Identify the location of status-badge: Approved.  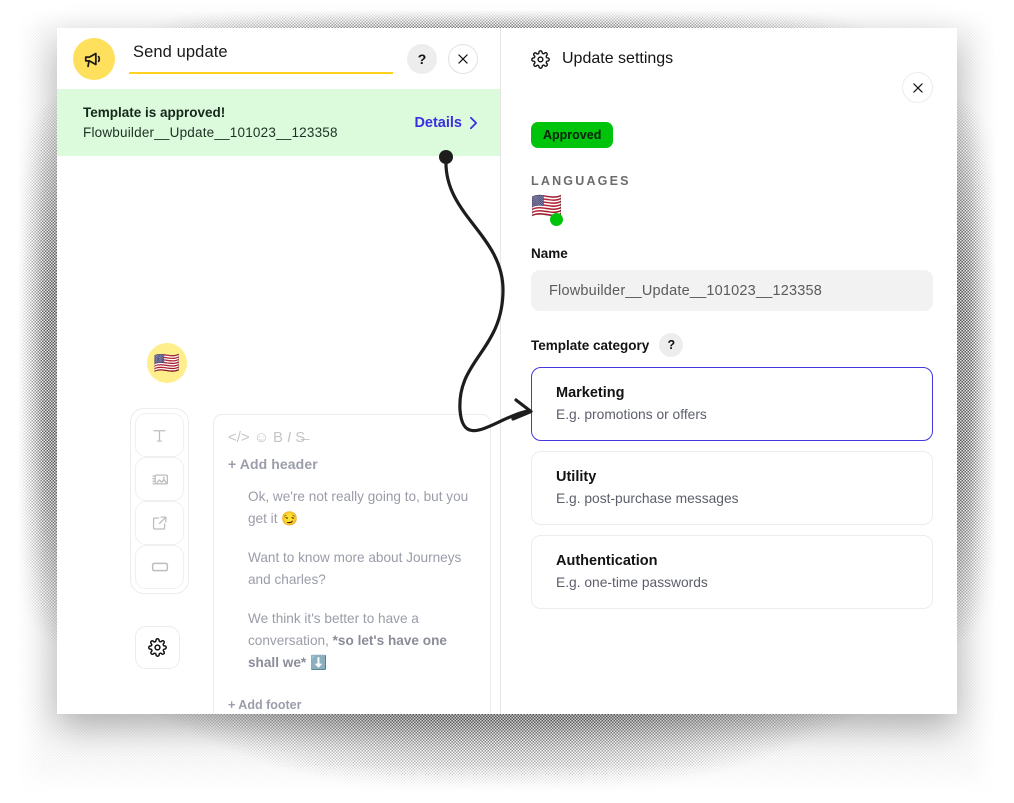
(572, 135).